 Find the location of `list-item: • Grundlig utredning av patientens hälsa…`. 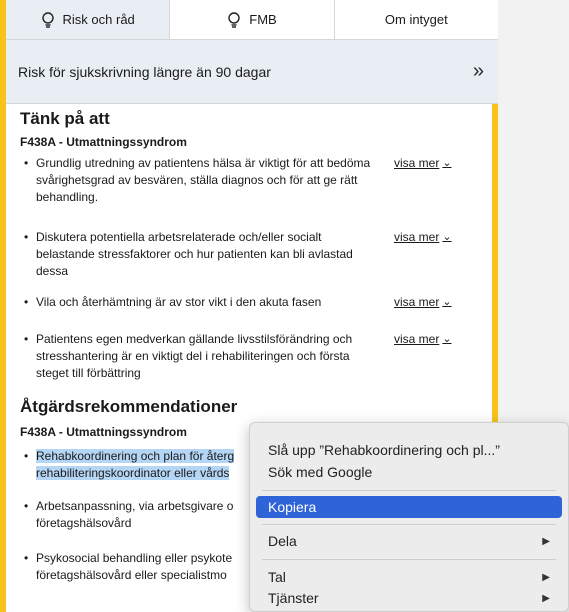

list-item: • Grundlig utredning av patientens hälsa… is located at coordinates (238, 180).